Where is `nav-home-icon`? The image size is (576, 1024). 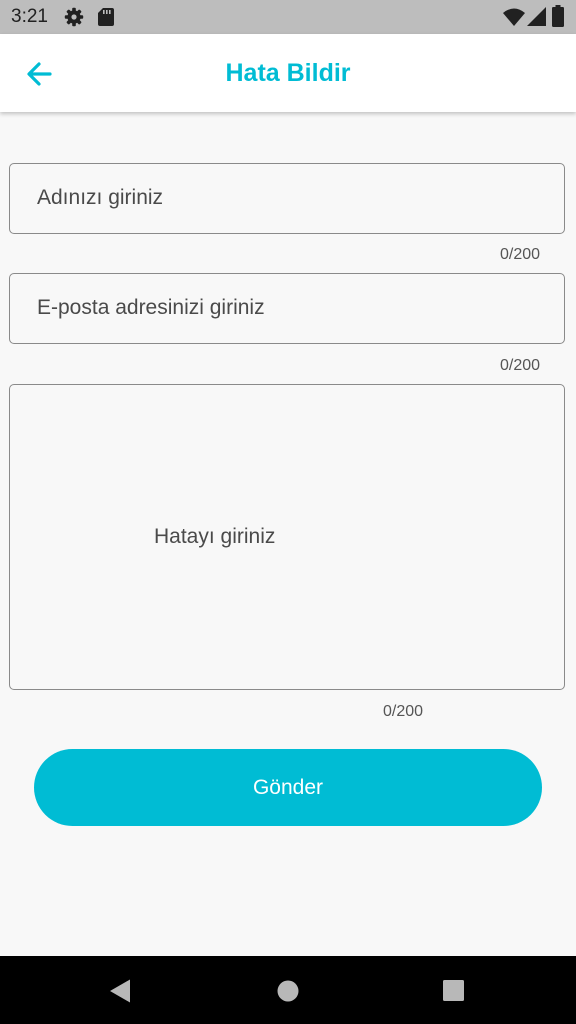 nav-home-icon is located at coordinates (288, 991).